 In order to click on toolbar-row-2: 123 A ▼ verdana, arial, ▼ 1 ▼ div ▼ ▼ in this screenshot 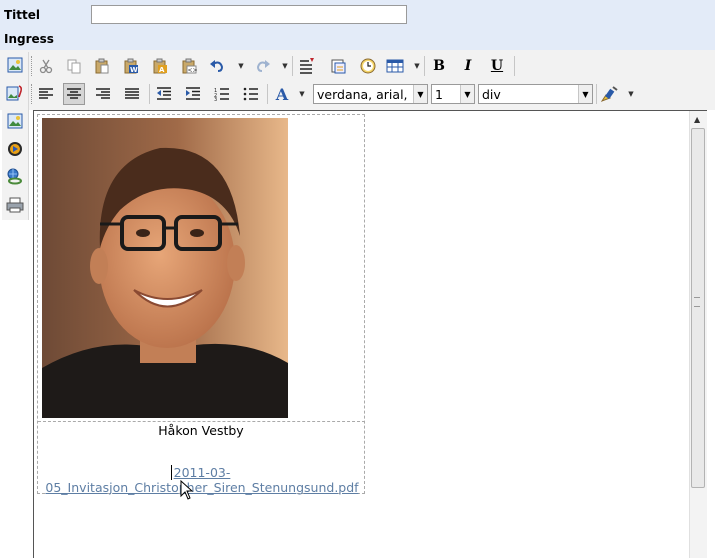, I will do `click(340, 94)`.